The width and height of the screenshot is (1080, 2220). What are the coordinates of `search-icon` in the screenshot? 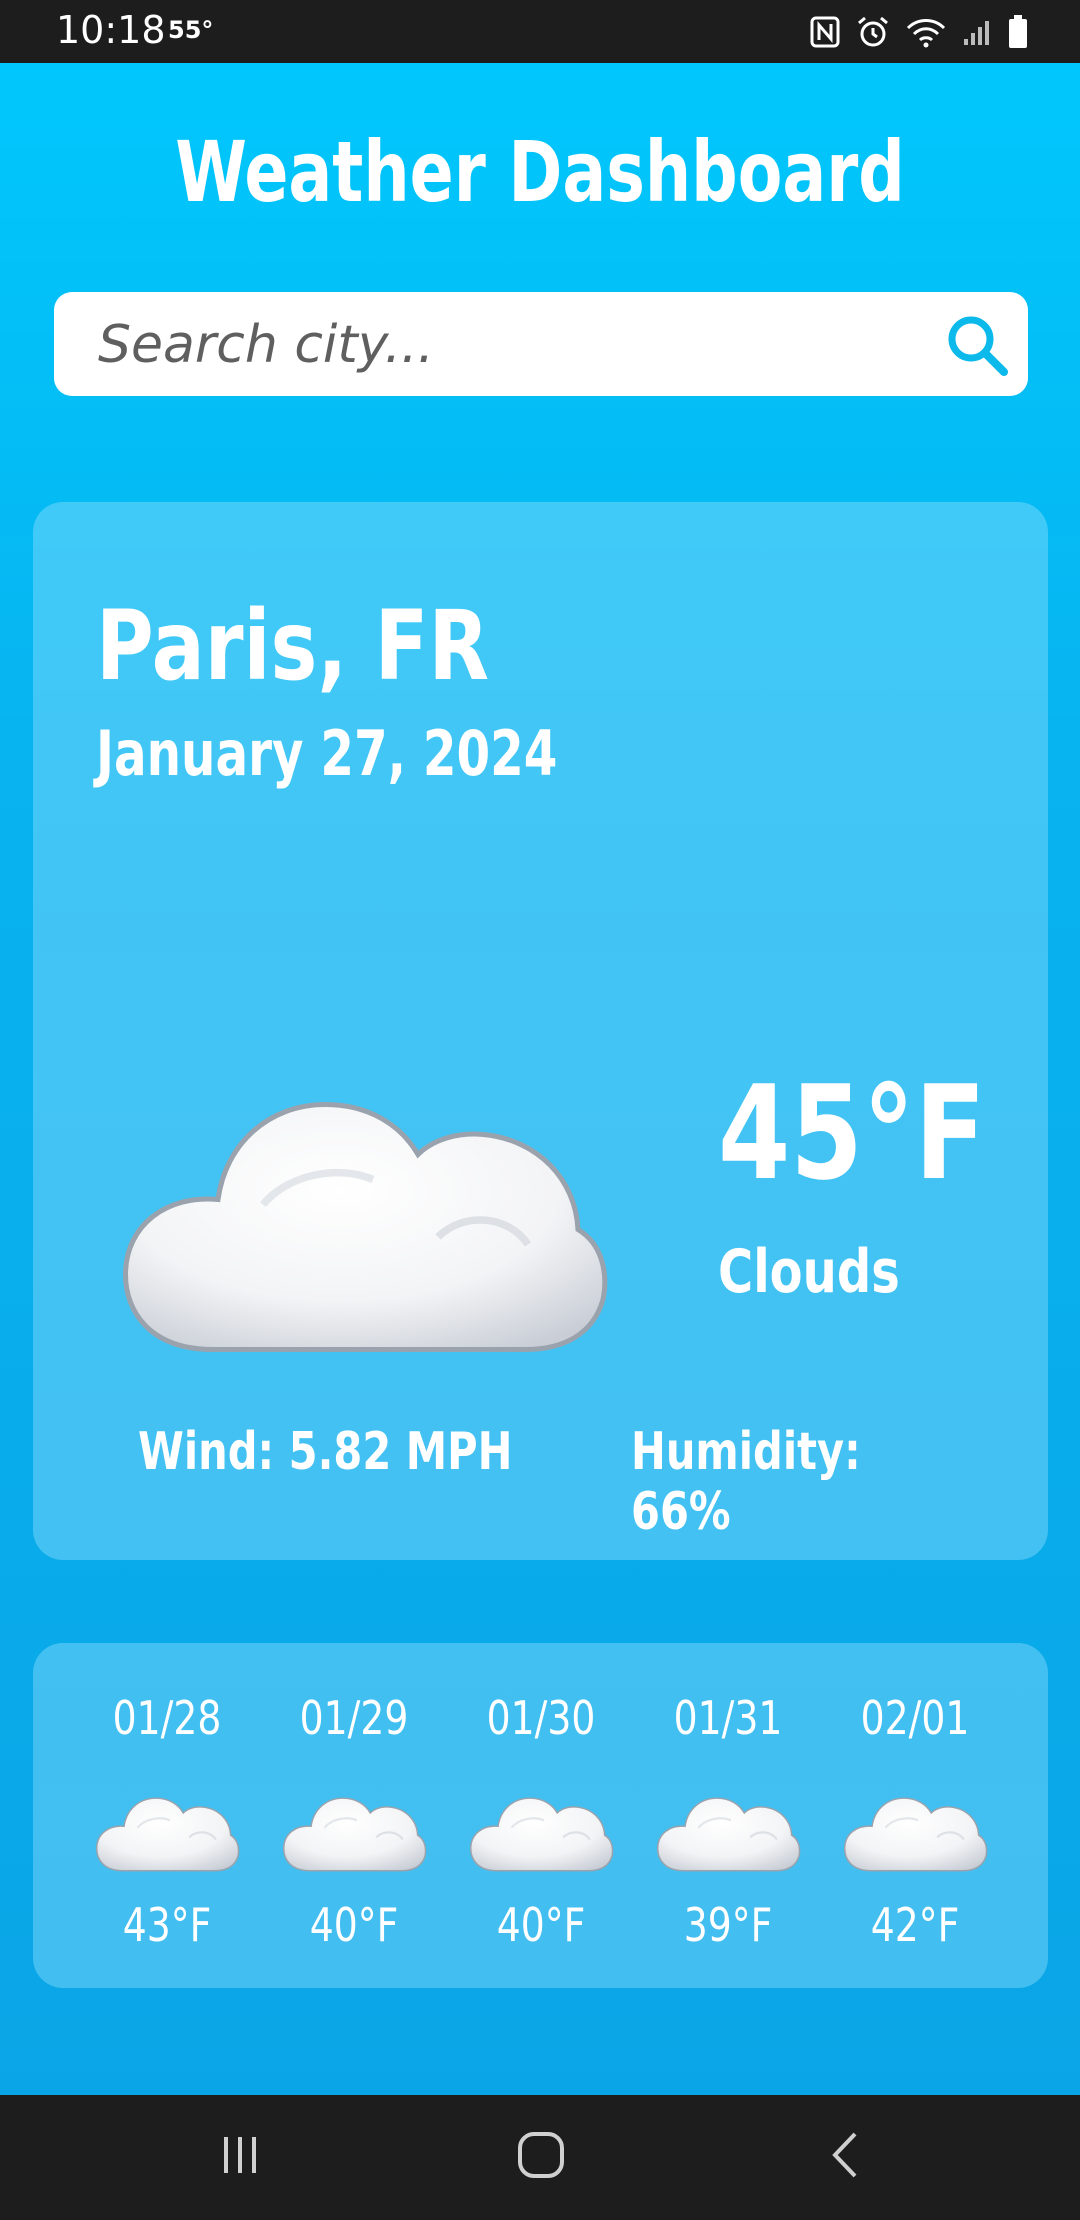 It's located at (977, 347).